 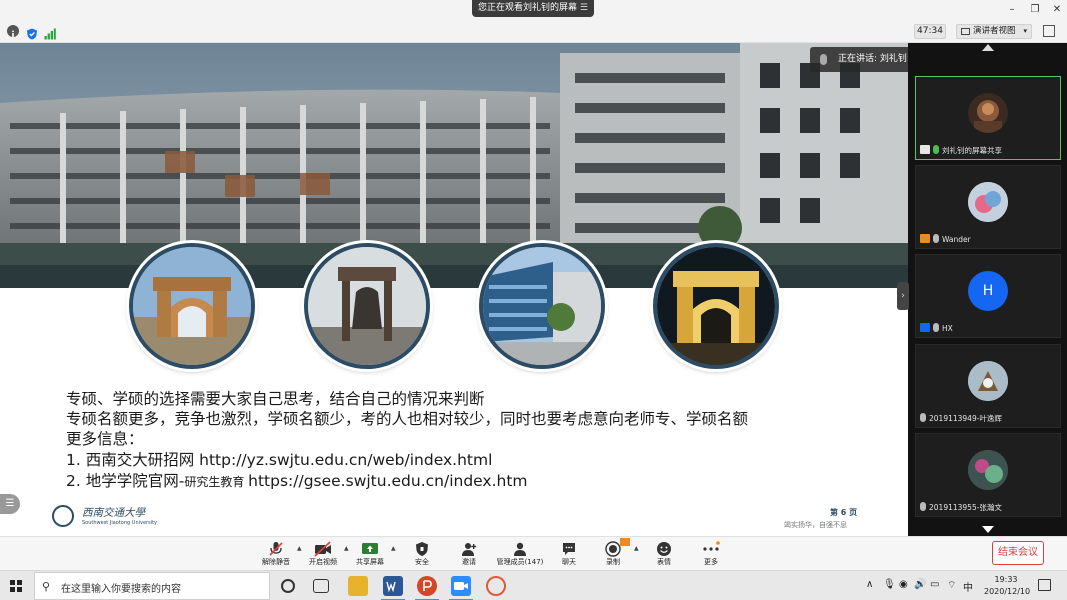 I want to click on manage-participants-button: 管理成员(147), so click(x=520, y=555).